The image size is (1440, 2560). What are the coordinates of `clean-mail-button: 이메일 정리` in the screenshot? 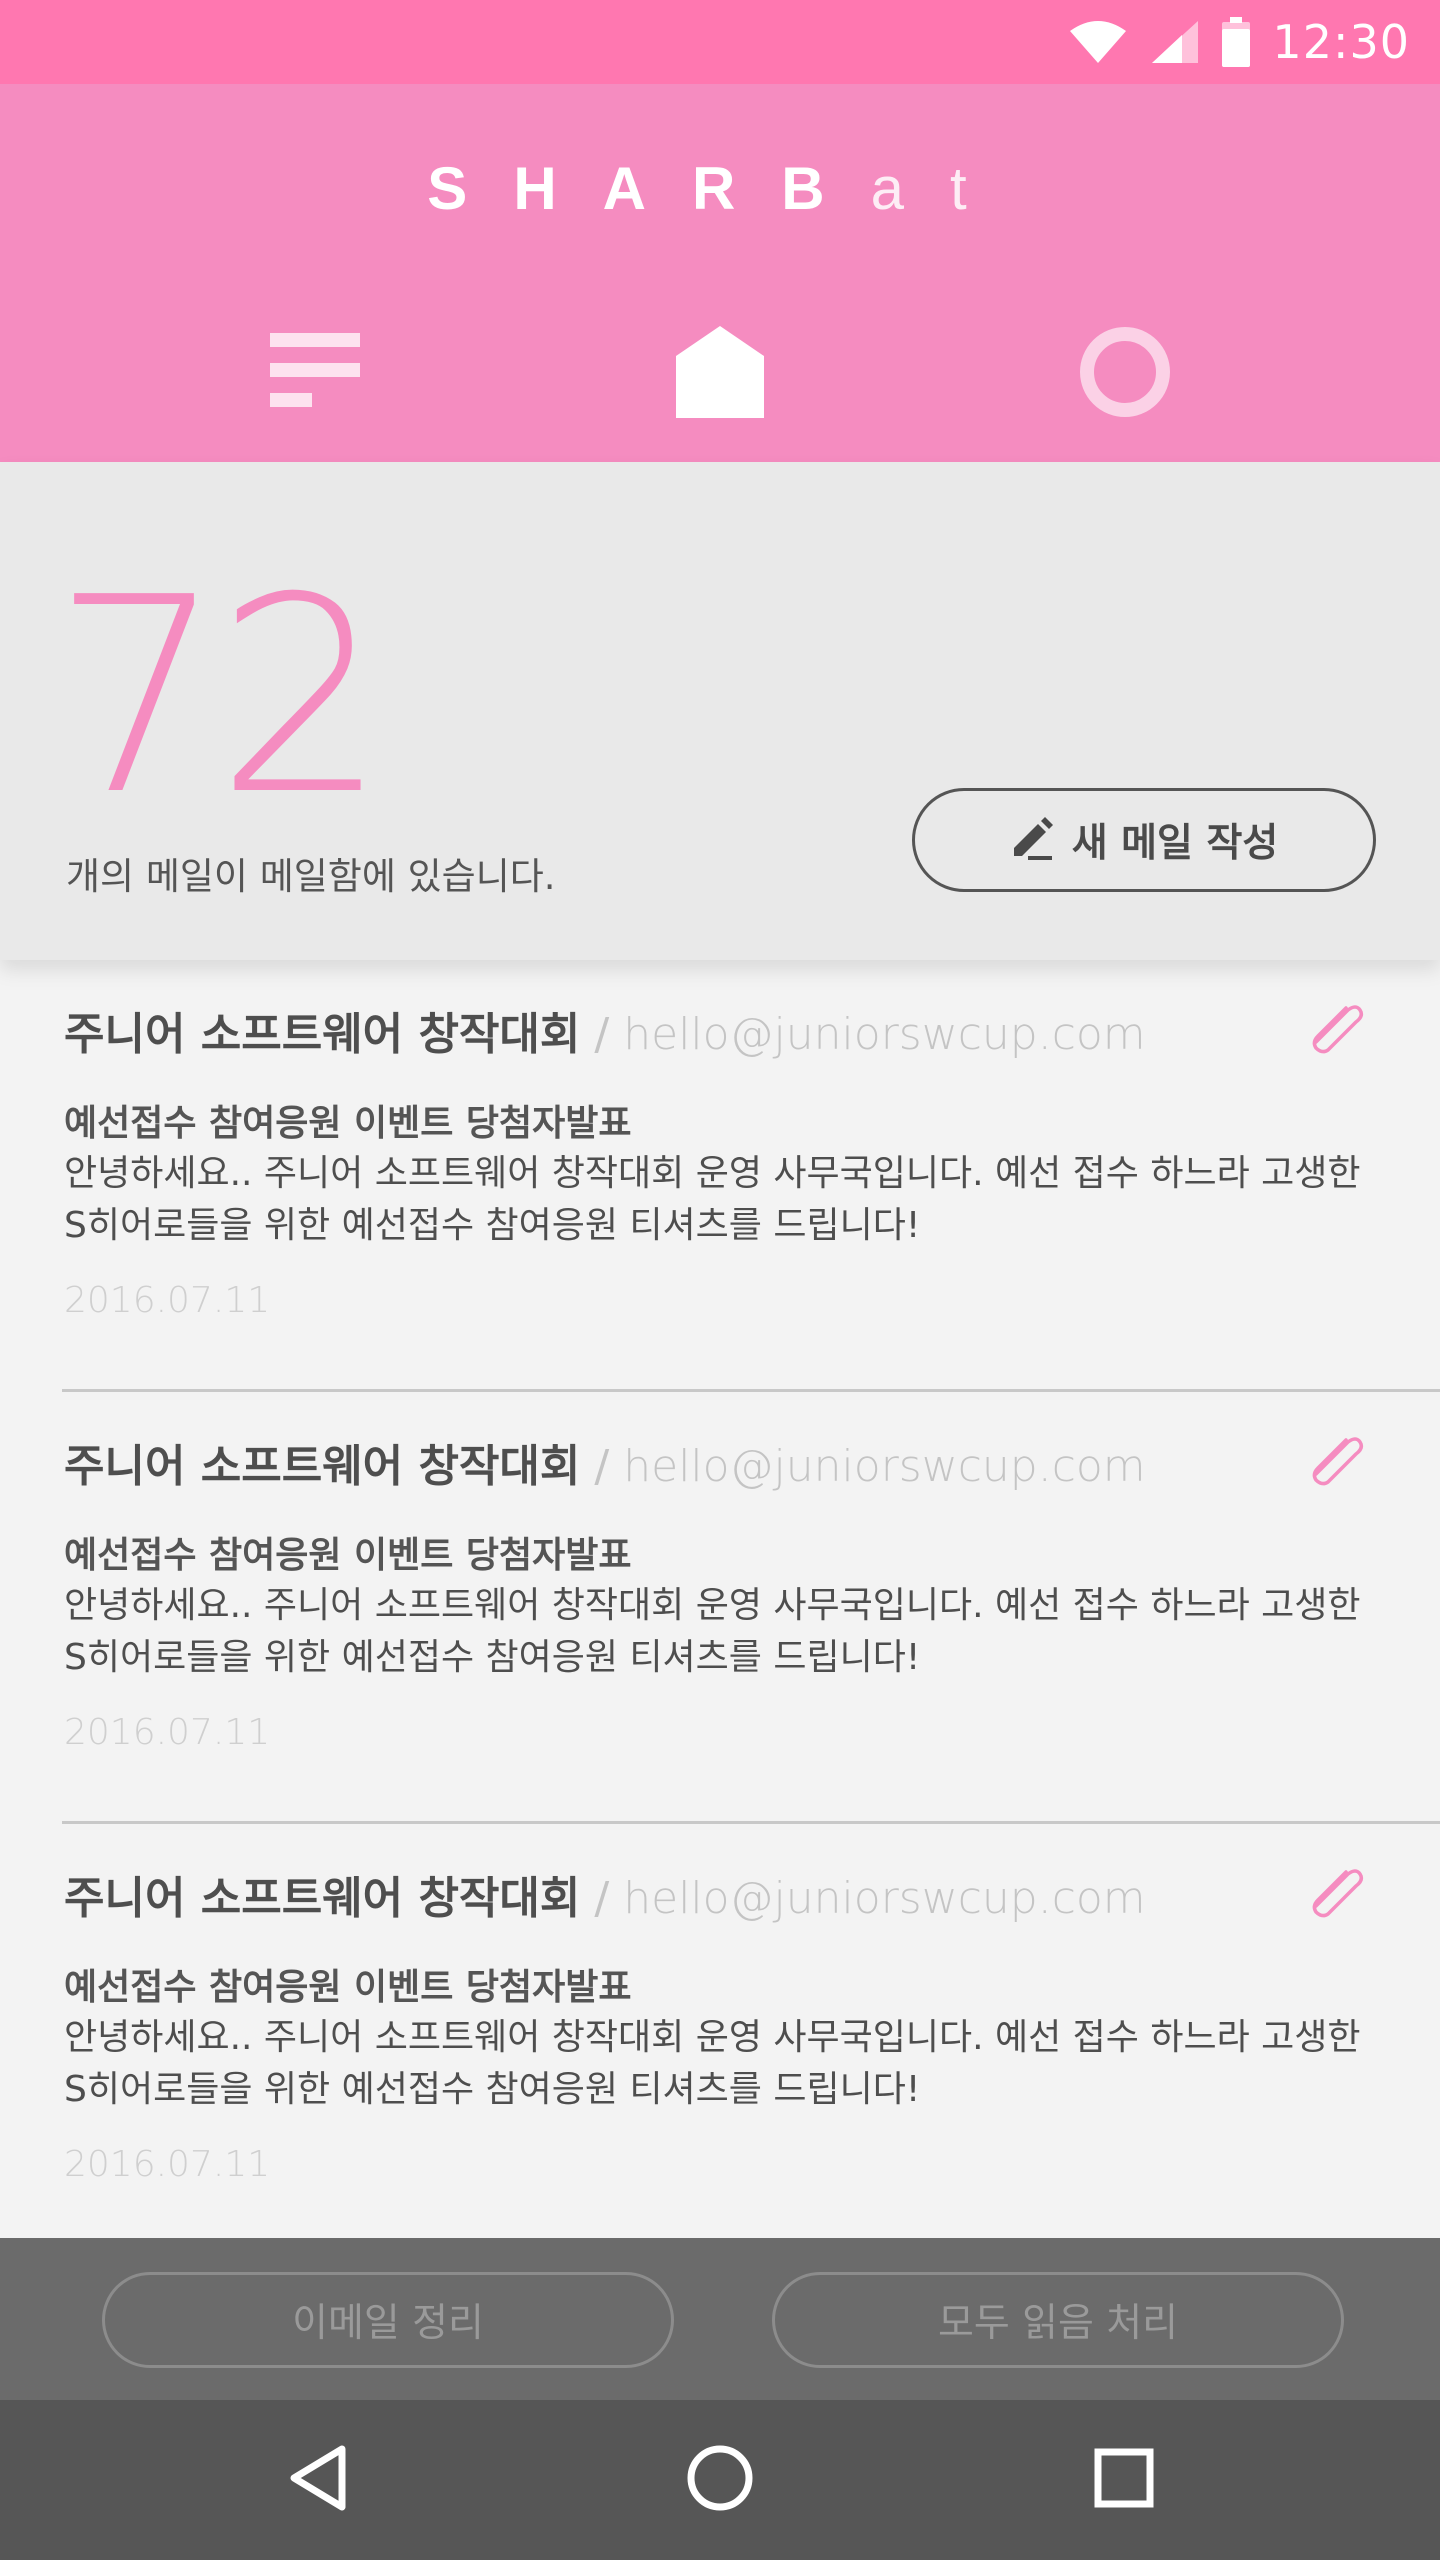 It's located at (388, 2320).